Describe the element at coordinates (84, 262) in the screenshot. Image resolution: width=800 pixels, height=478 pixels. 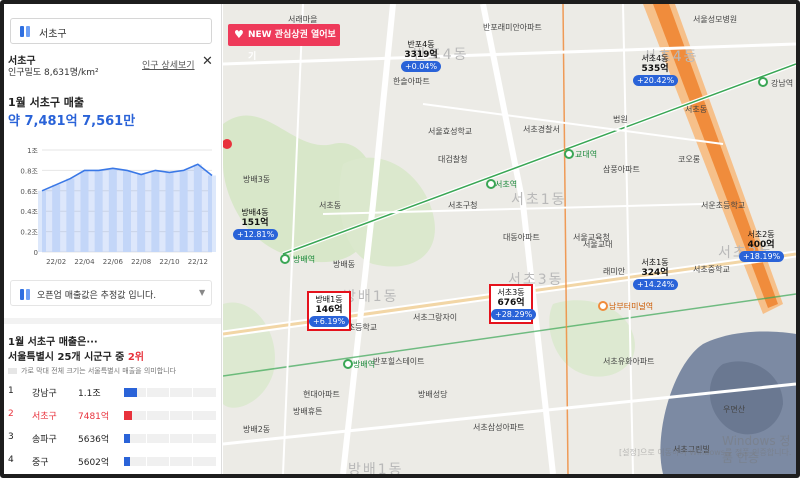
I see `chart-x-tick-label: 22/04` at that location.